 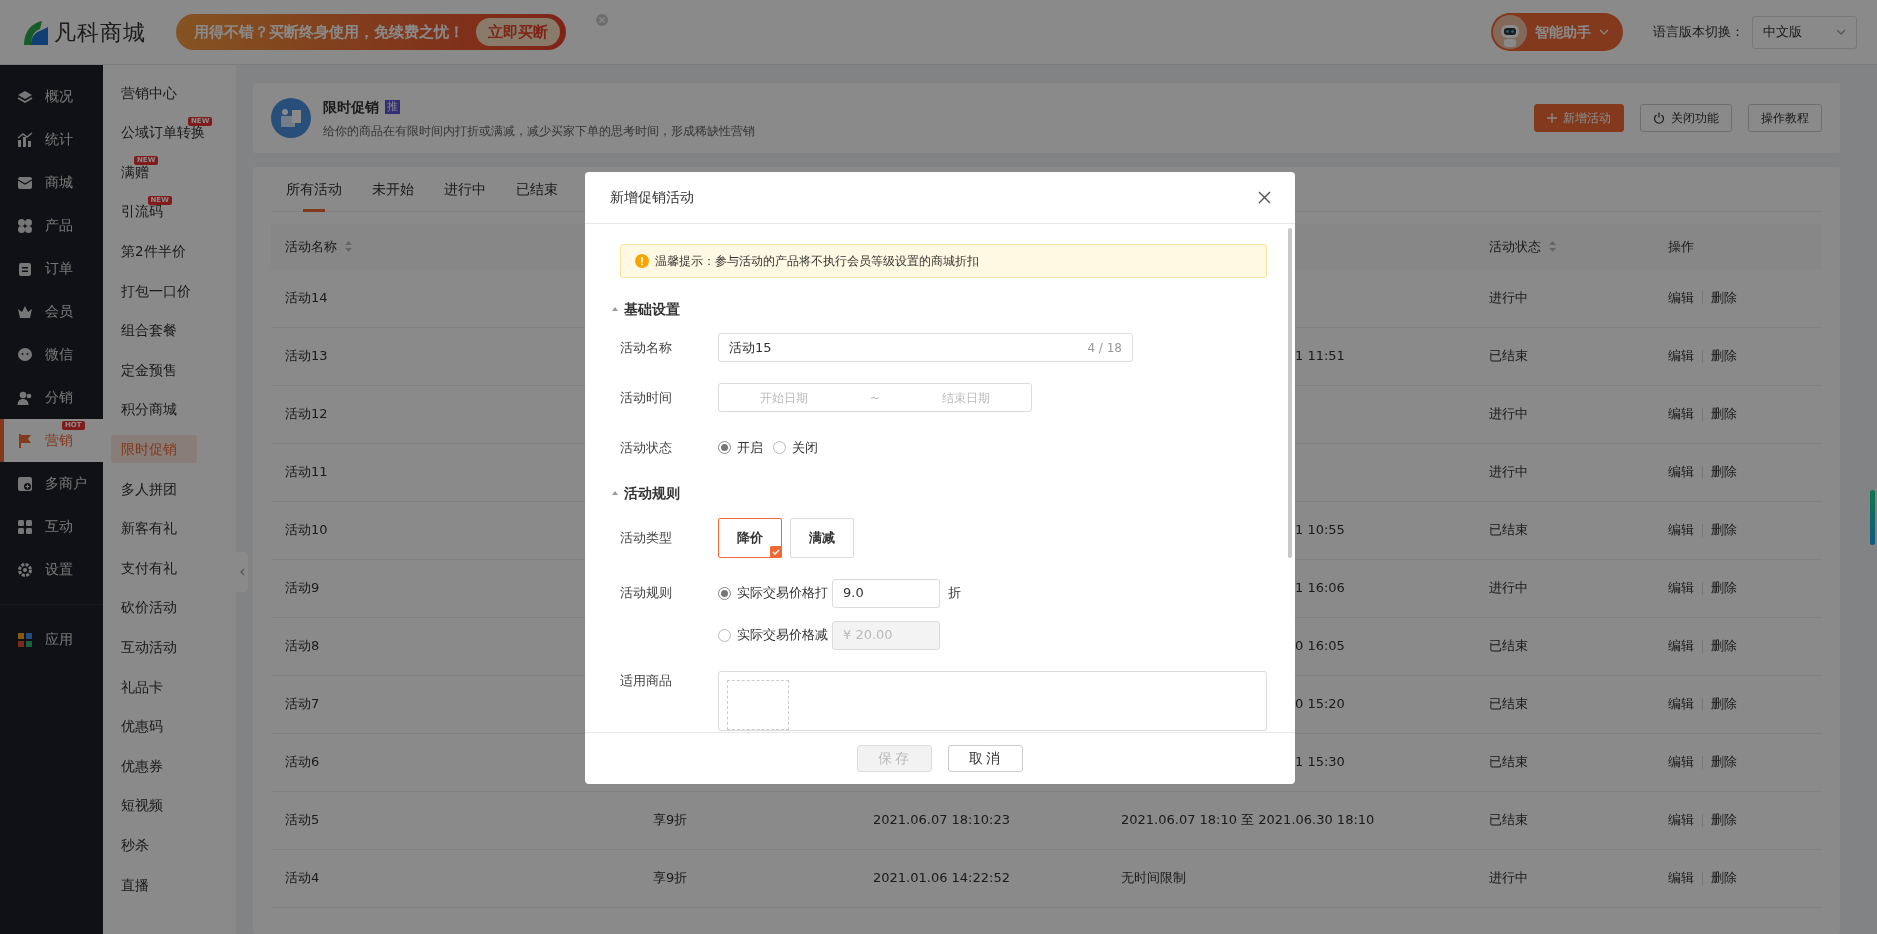 I want to click on tutorial-button: 操作教程, so click(x=1785, y=118).